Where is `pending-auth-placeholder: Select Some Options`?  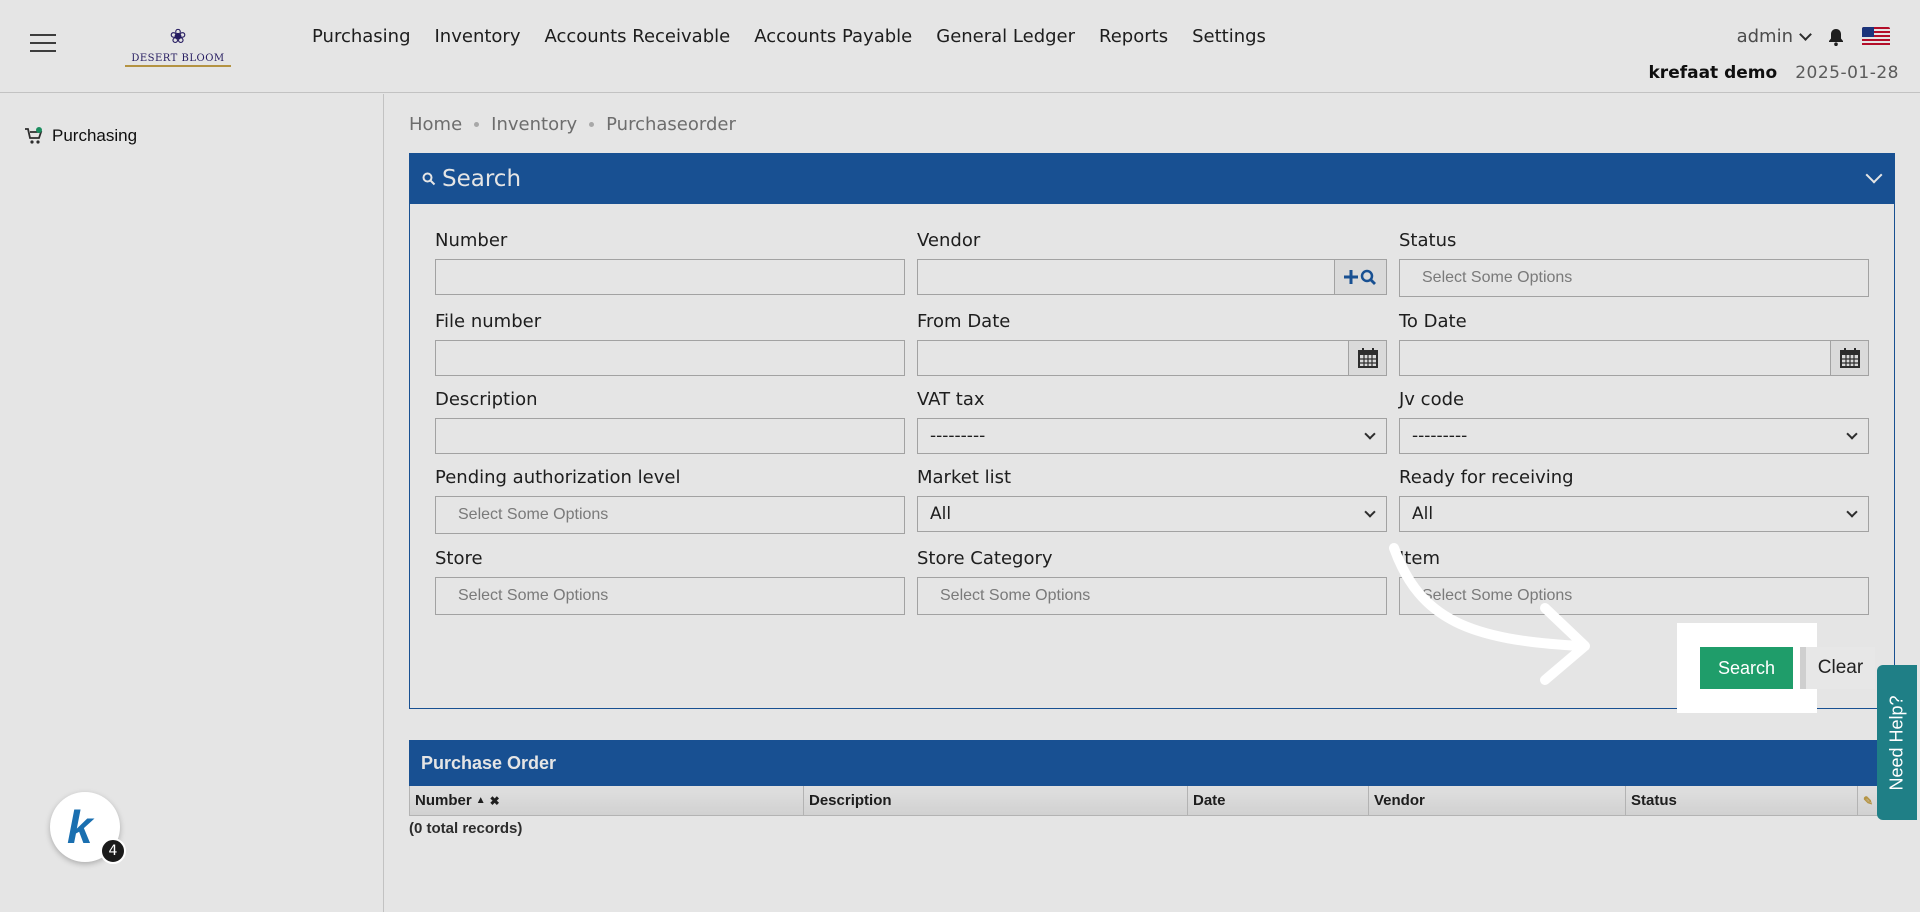
pending-auth-placeholder: Select Some Options is located at coordinates (533, 514).